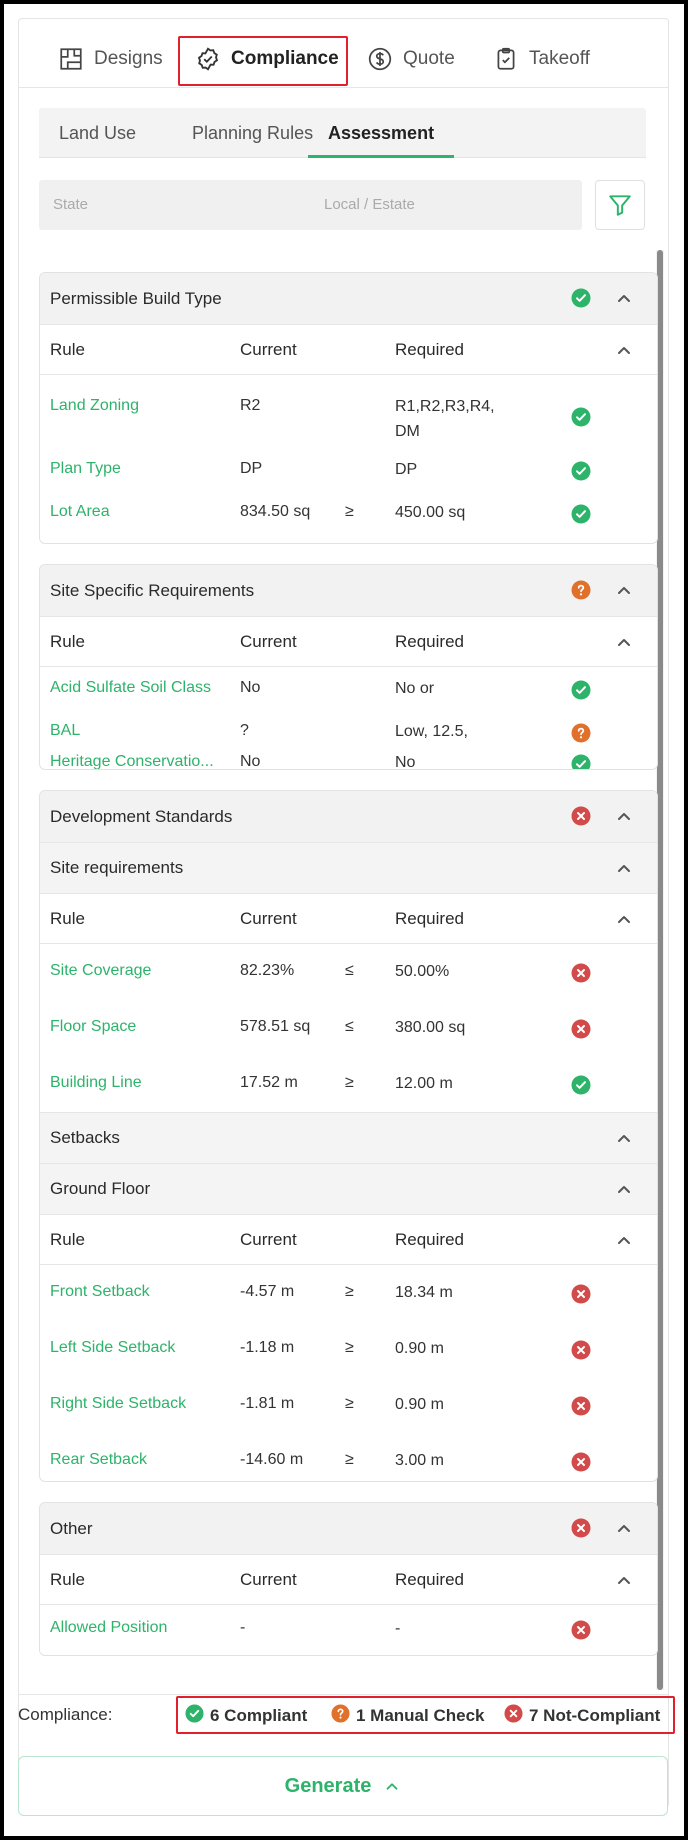  Describe the element at coordinates (328, 1785) in the screenshot. I see `generate-label: Generate` at that location.